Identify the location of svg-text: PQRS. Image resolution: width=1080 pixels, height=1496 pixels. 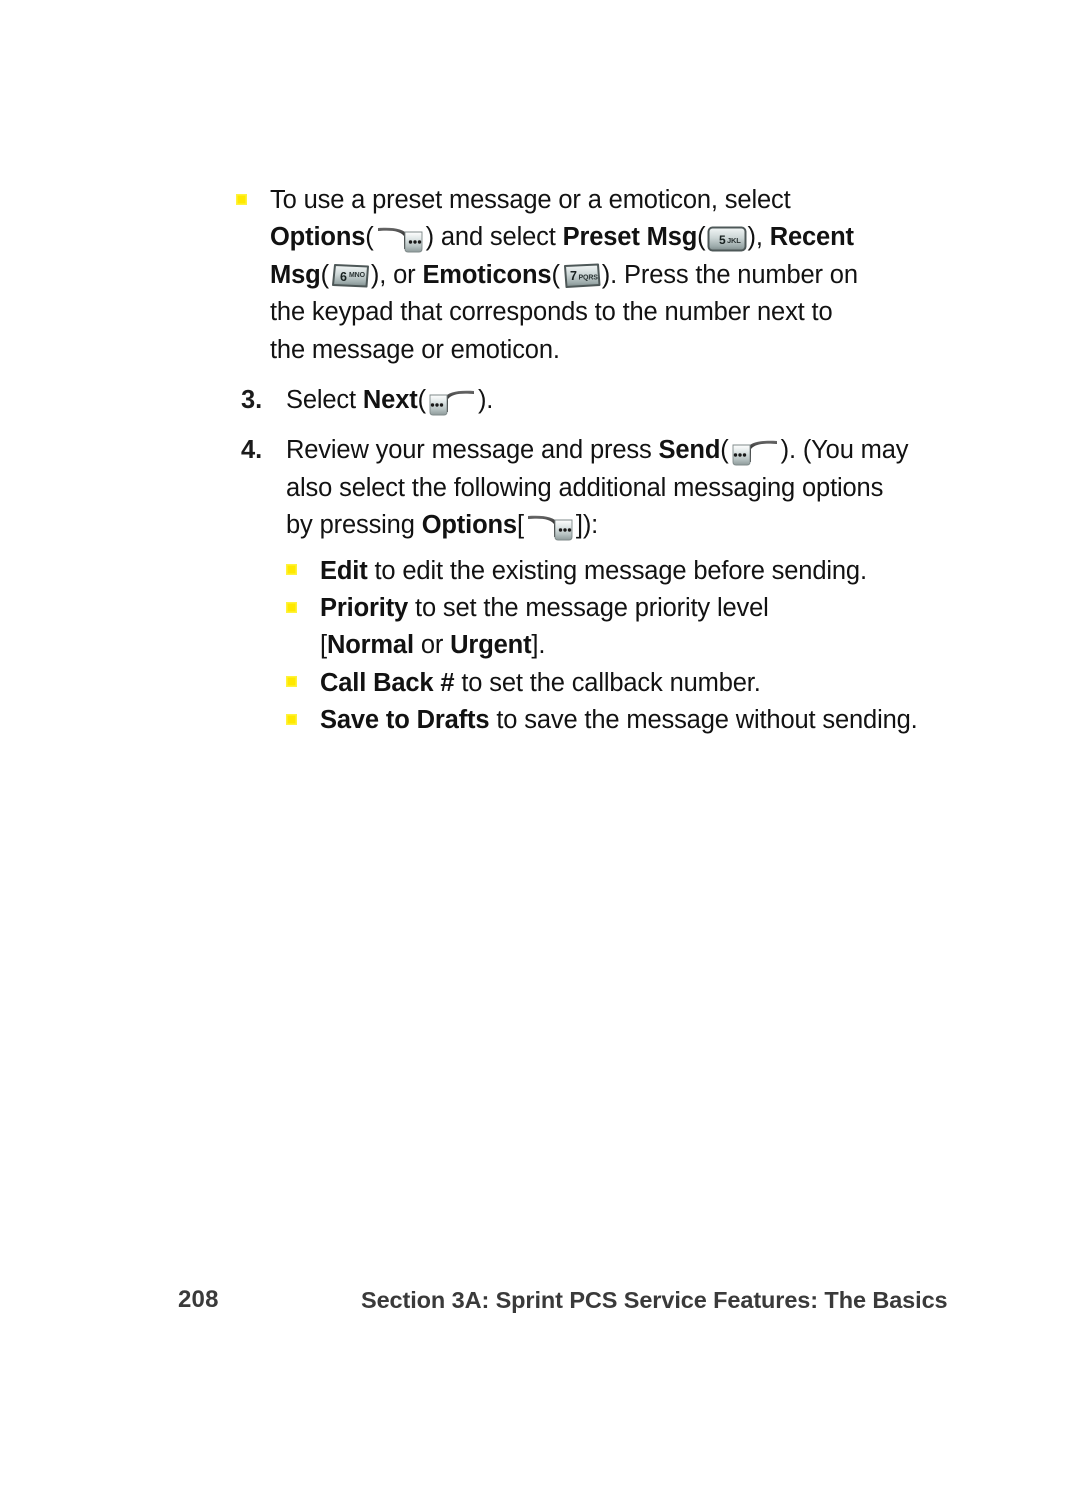
(588, 278).